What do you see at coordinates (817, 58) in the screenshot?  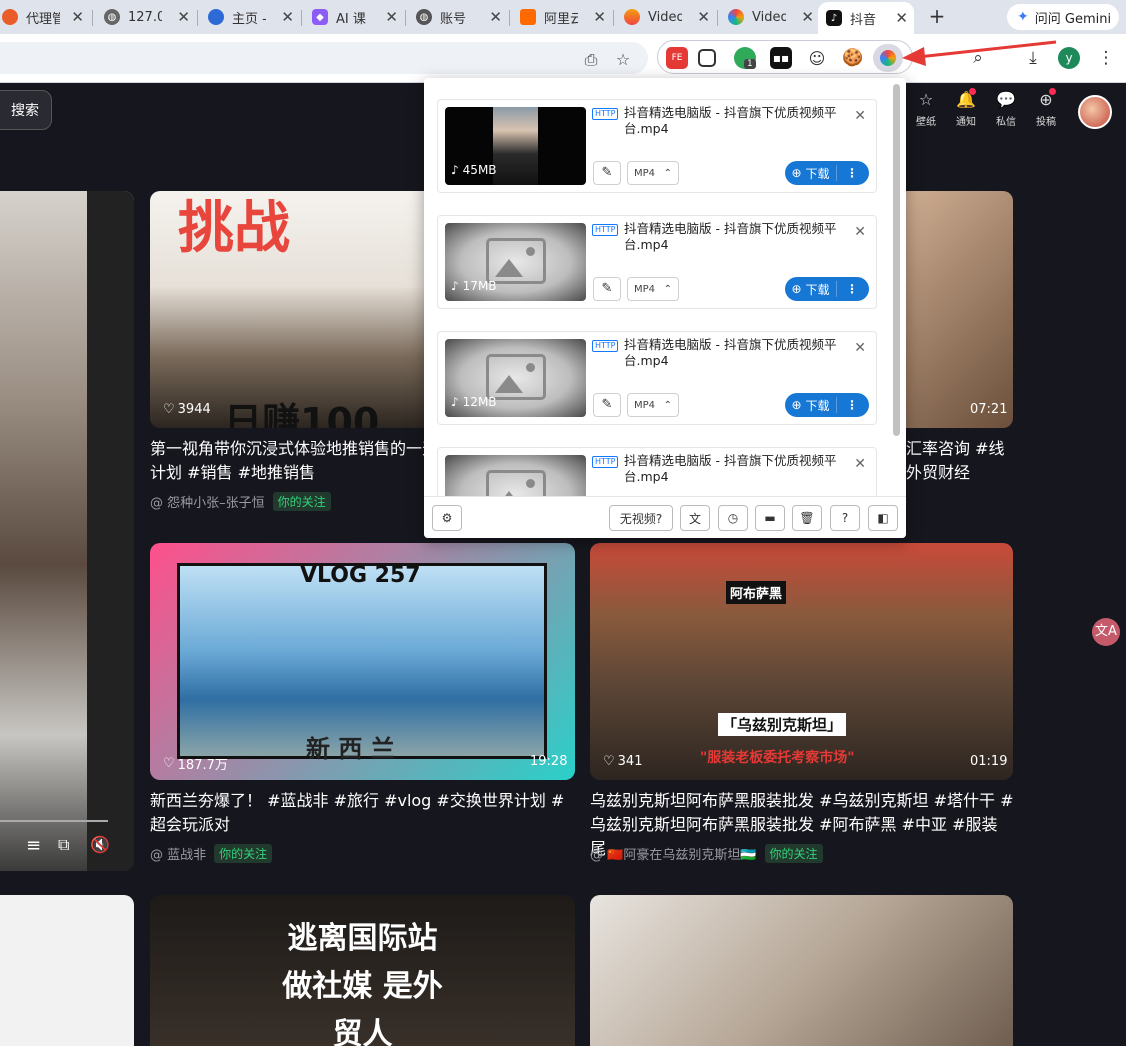 I see `smiley-extension-icon: ☺` at bounding box center [817, 58].